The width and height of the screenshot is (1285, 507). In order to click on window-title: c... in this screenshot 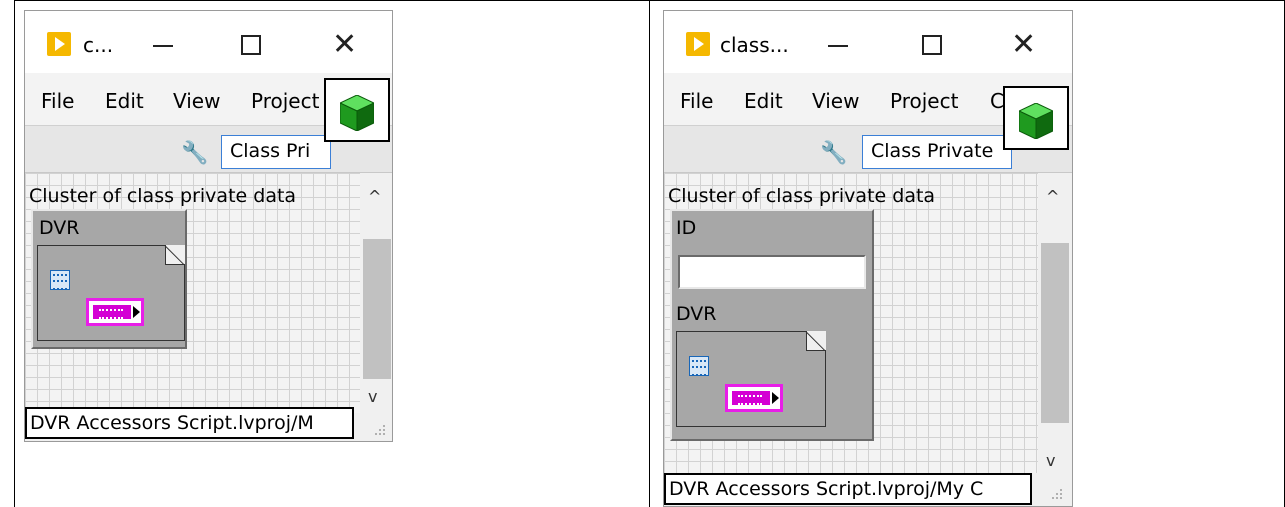, I will do `click(98, 45)`.